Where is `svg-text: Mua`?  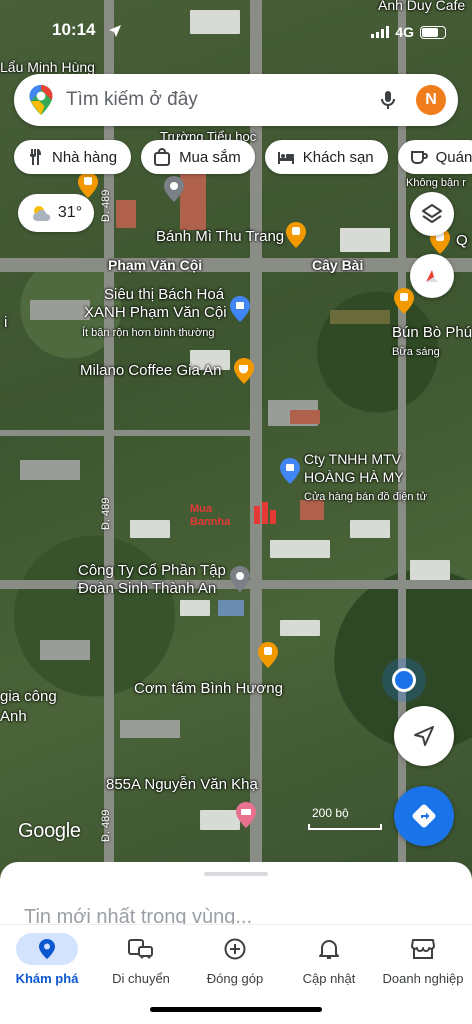 svg-text: Mua is located at coordinates (201, 509).